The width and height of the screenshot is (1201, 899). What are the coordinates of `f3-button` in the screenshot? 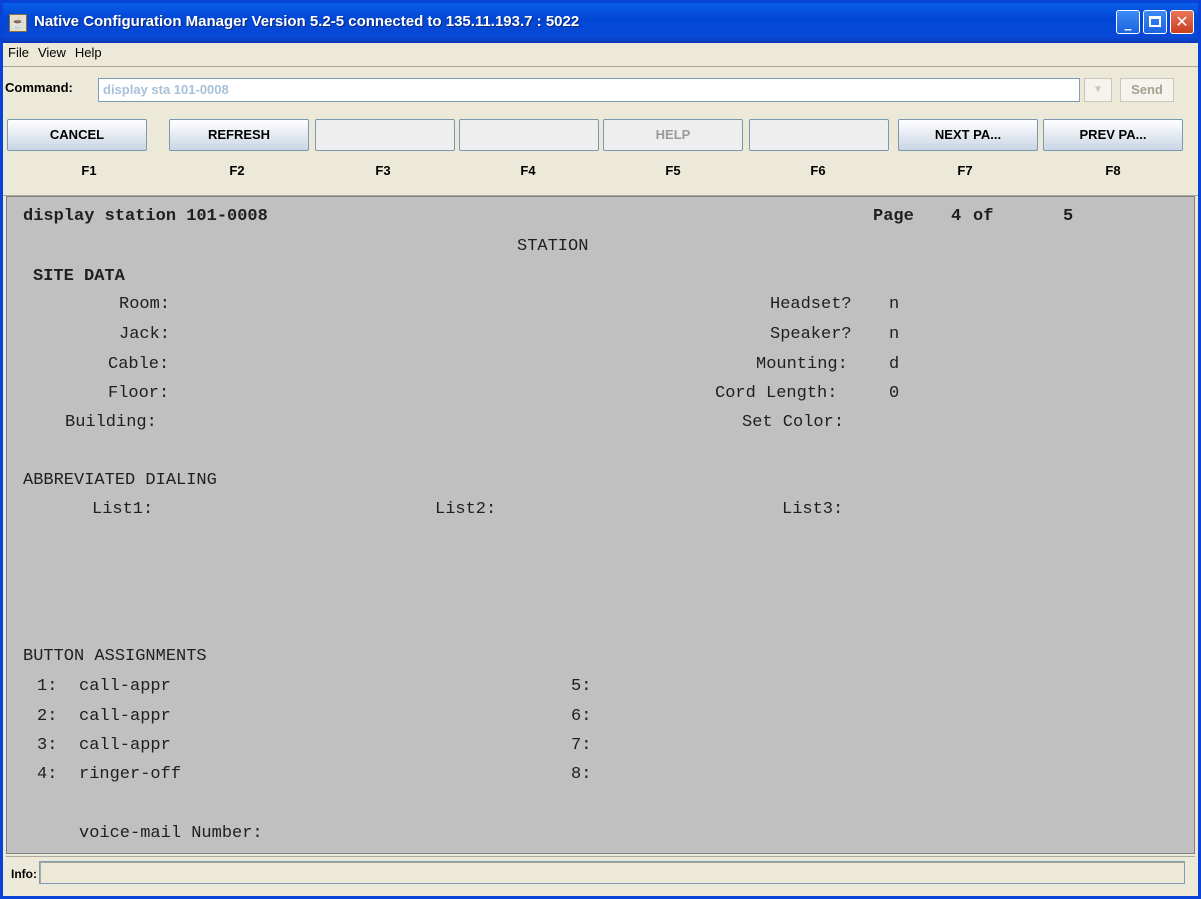 It's located at (385, 135).